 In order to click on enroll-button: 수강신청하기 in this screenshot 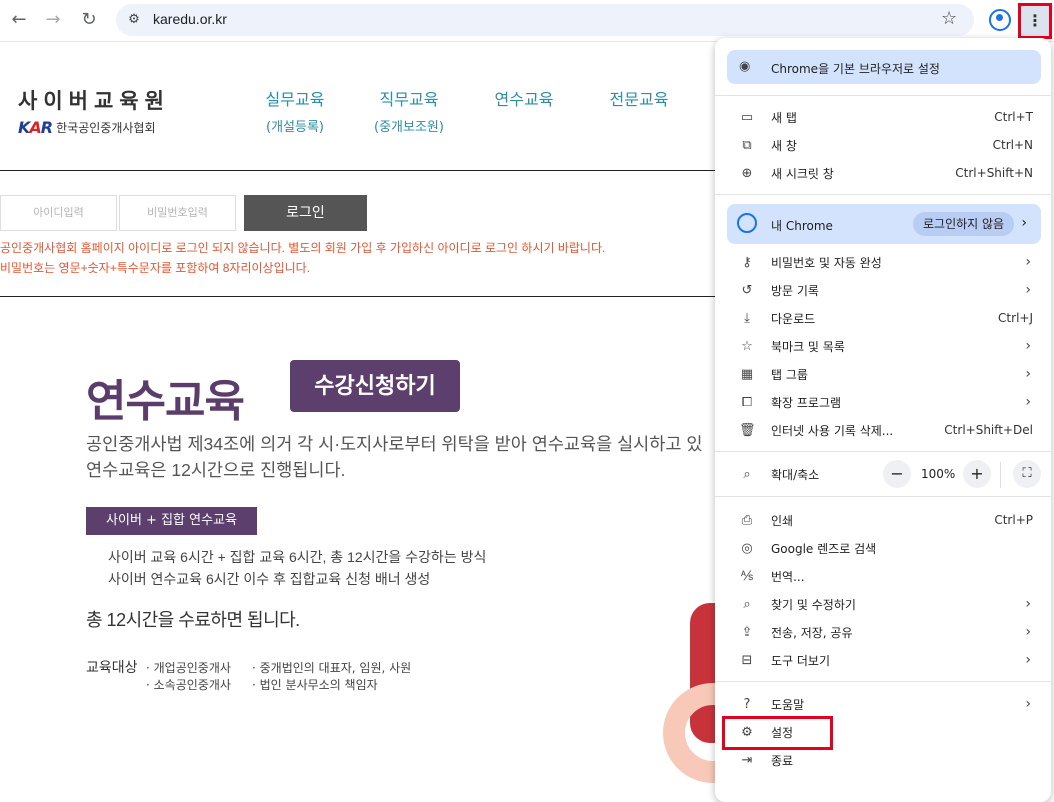, I will do `click(375, 386)`.